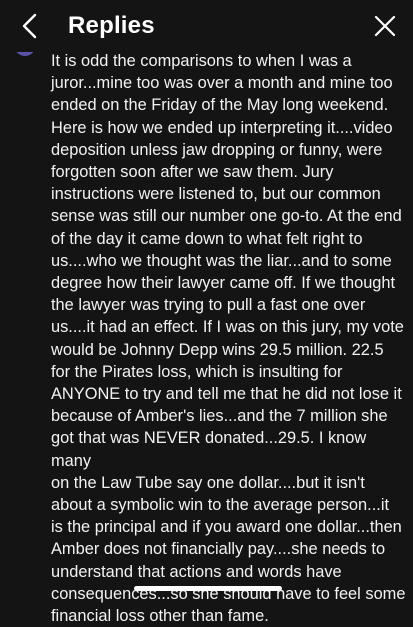 Image resolution: width=413 pixels, height=627 pixels. Describe the element at coordinates (206, 26) in the screenshot. I see `header-bar: Replies` at that location.